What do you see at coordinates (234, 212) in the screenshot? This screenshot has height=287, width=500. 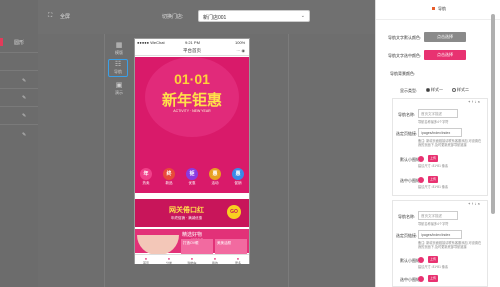 I see `go-button: GO` at bounding box center [234, 212].